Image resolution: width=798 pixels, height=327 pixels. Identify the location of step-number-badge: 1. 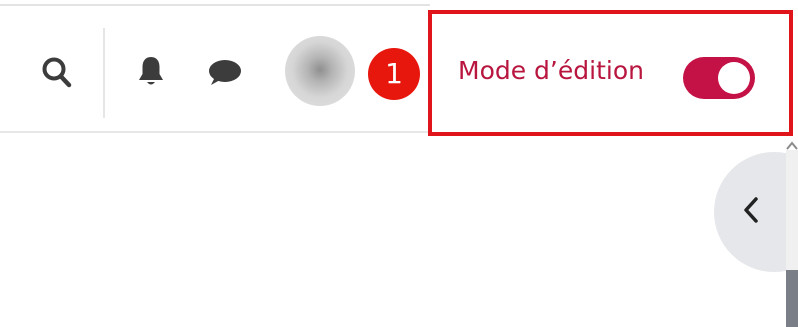
(394, 74).